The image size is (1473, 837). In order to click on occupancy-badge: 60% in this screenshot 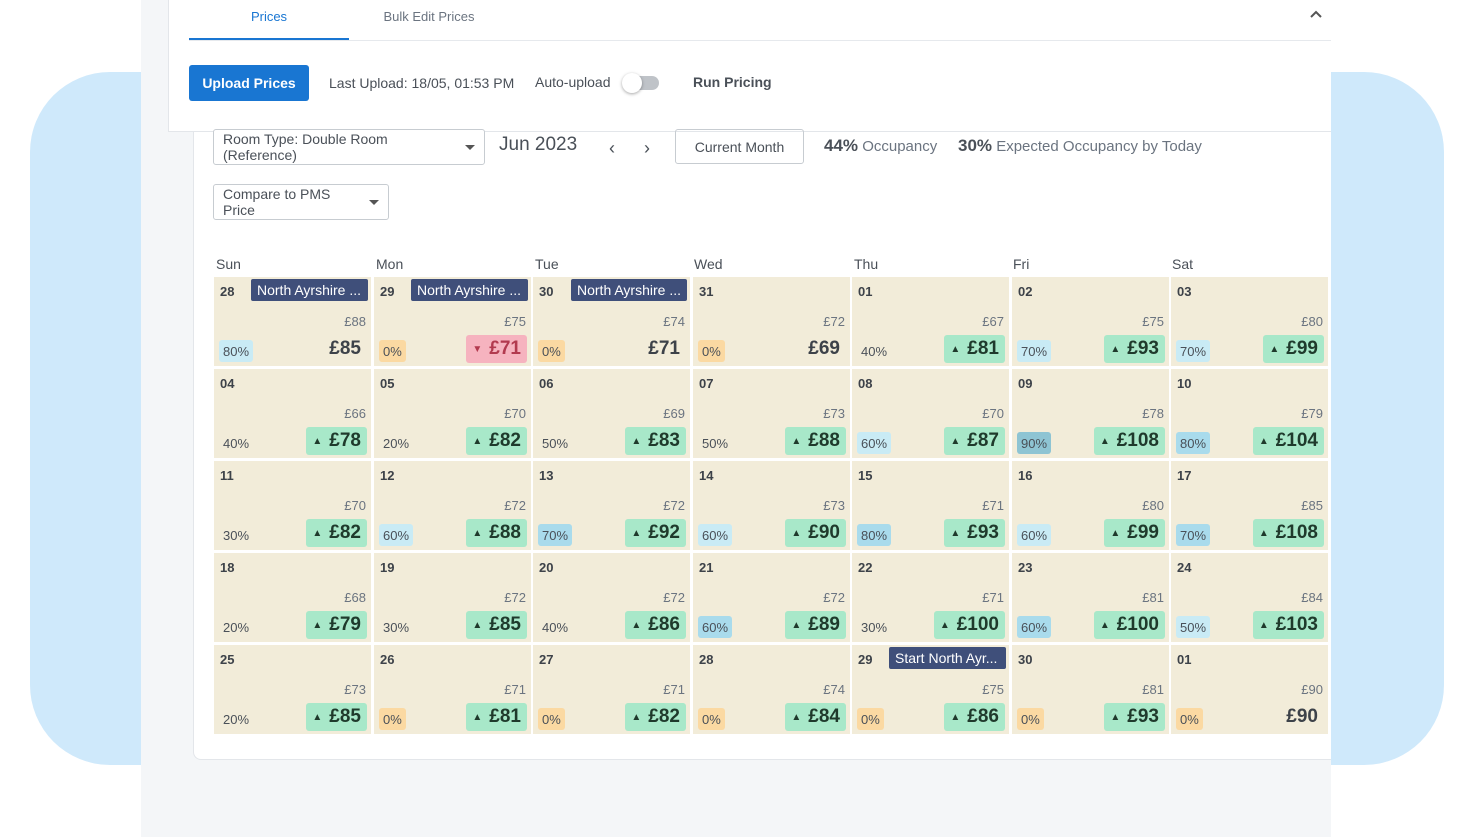, I will do `click(874, 443)`.